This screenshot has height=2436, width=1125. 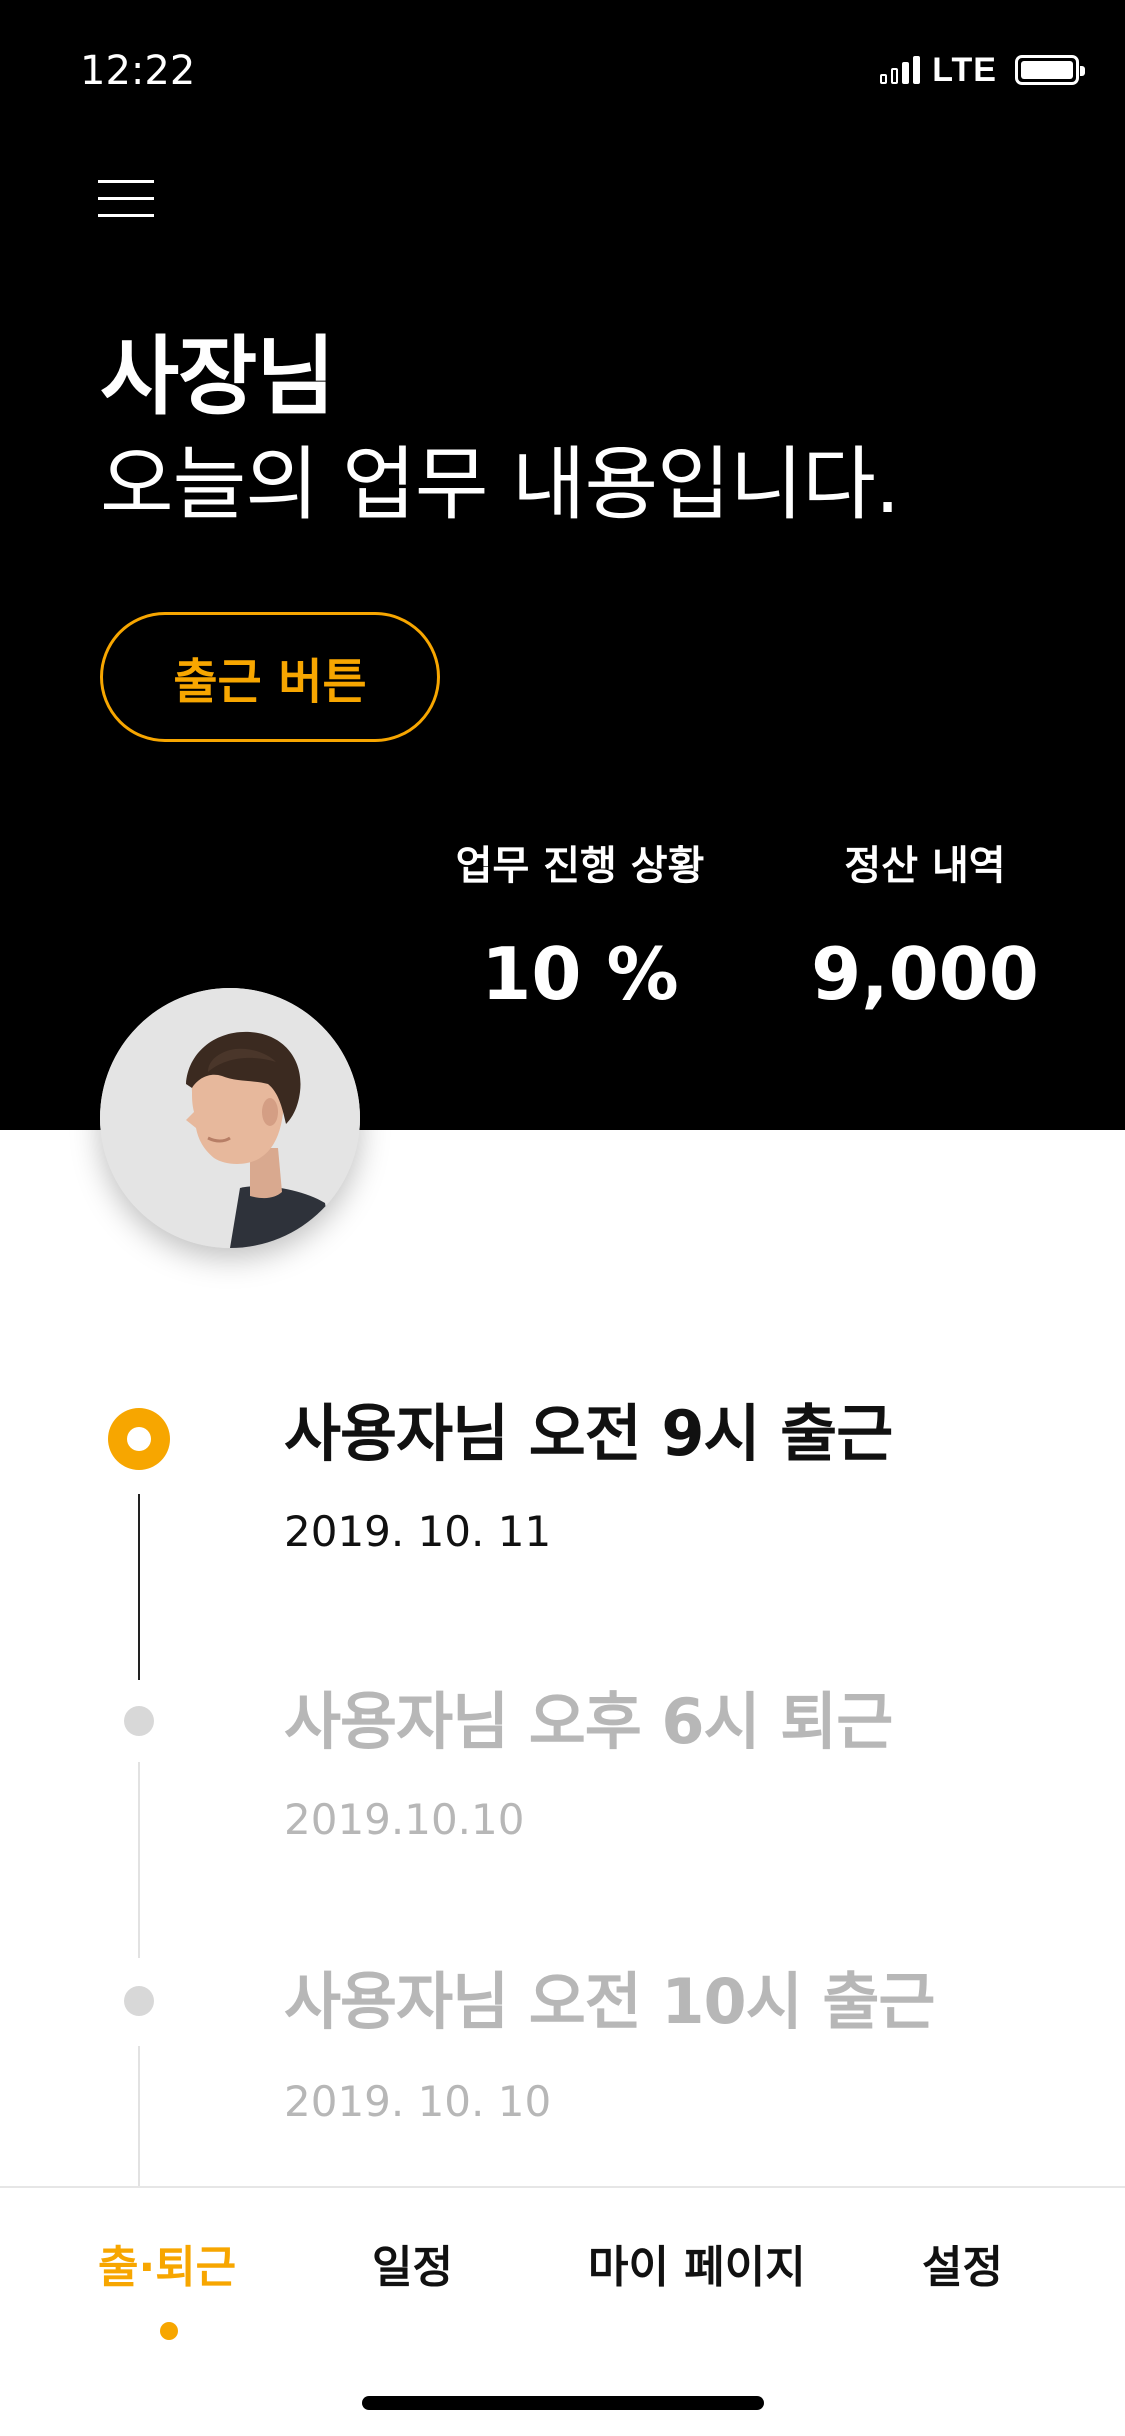 I want to click on settlement-stat: 정산 내역 9,000, so click(x=925, y=930).